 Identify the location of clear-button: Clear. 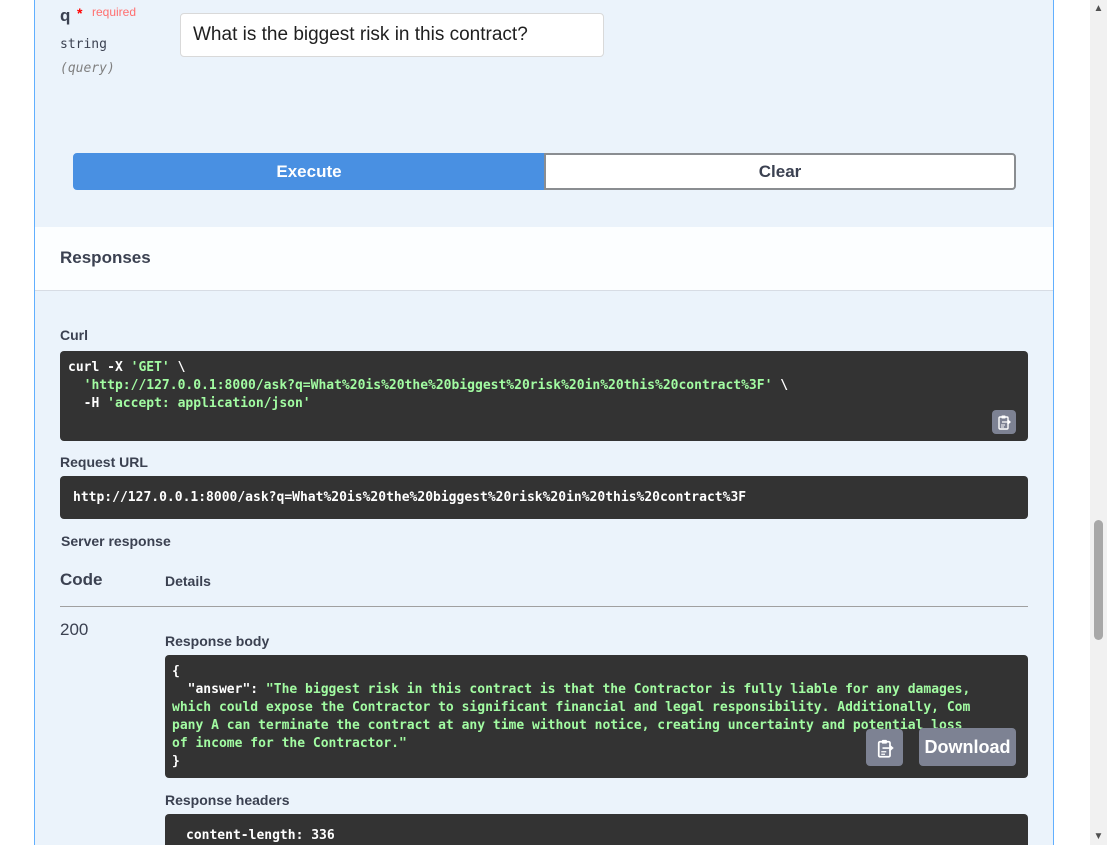
(780, 171).